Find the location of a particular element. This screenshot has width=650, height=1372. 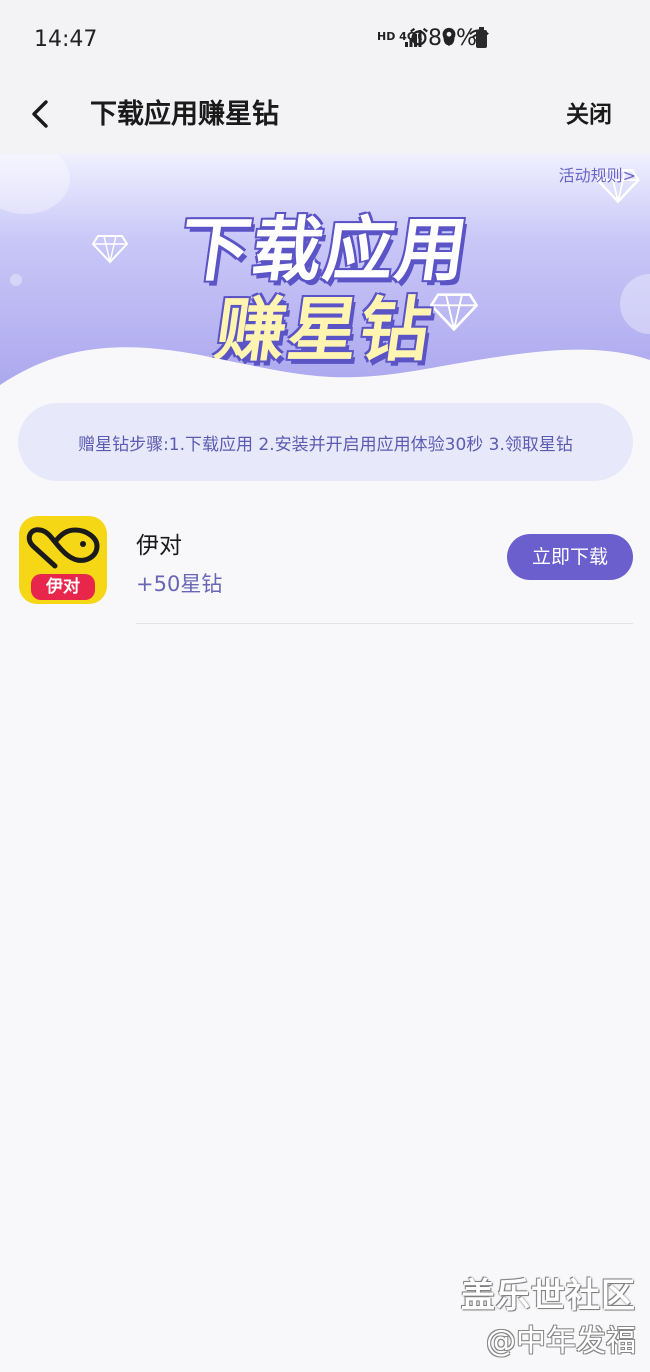

heart-fish-logo-icon is located at coordinates (63, 548).